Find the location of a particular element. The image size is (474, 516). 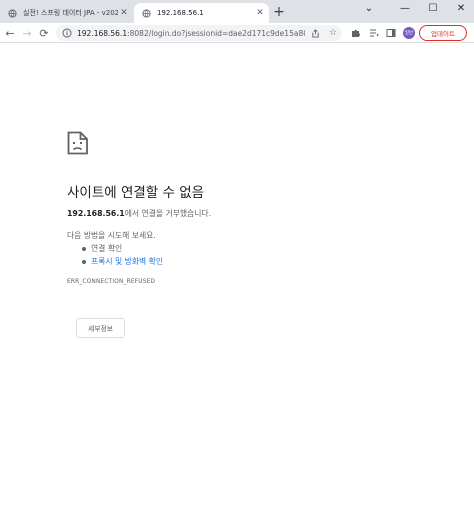

error-heading: 사이트에 연결할 수 없음 is located at coordinates (136, 193).